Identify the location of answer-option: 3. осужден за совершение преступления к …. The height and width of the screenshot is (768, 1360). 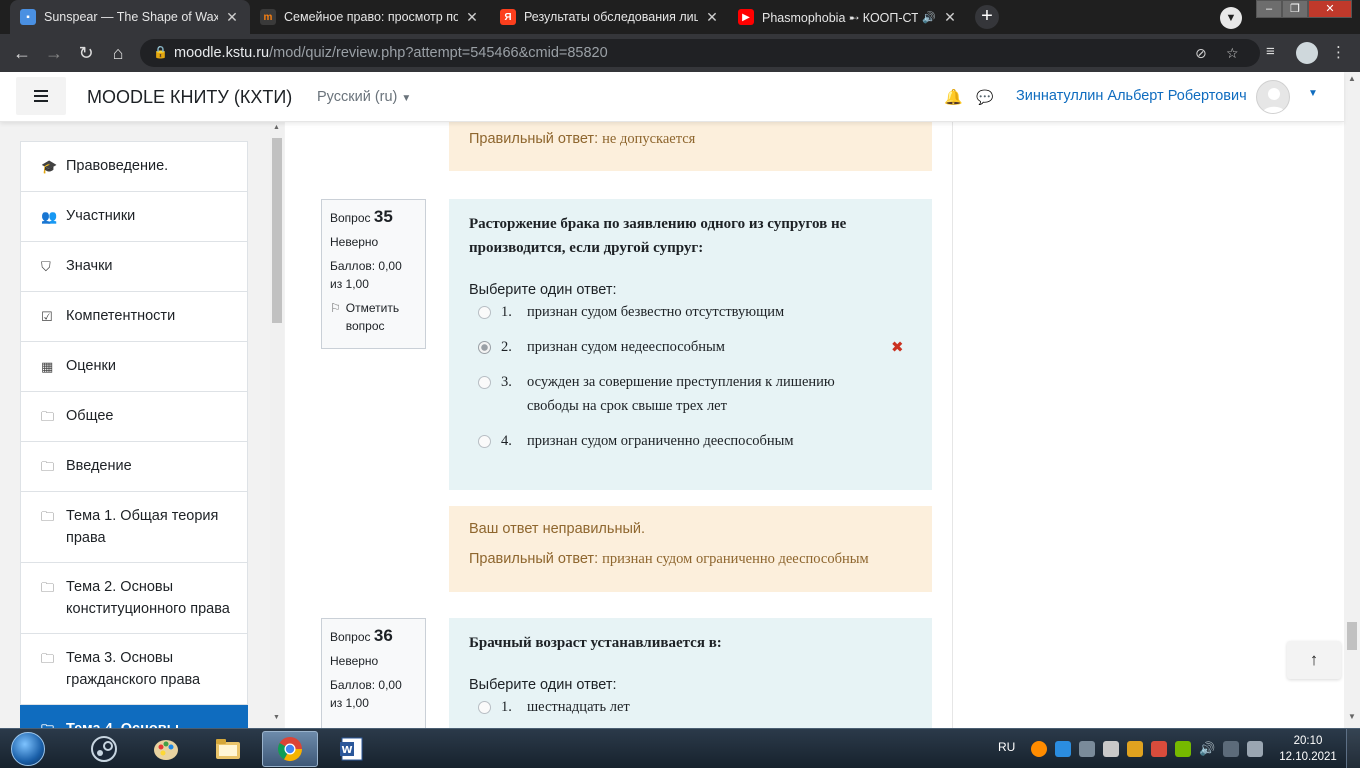
(690, 394).